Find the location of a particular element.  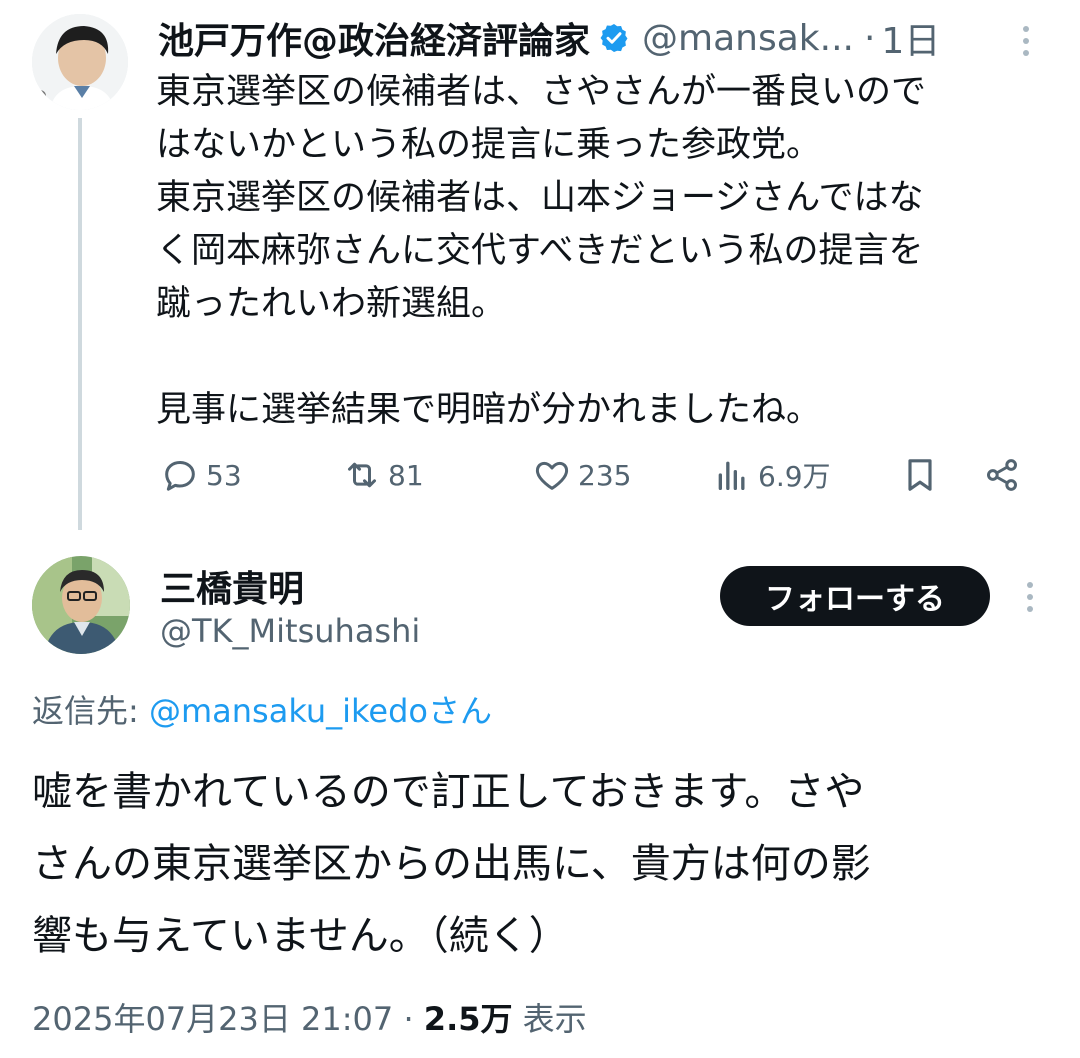

tweet-date: 2025年07月23日 21:07 is located at coordinates (212, 1019).